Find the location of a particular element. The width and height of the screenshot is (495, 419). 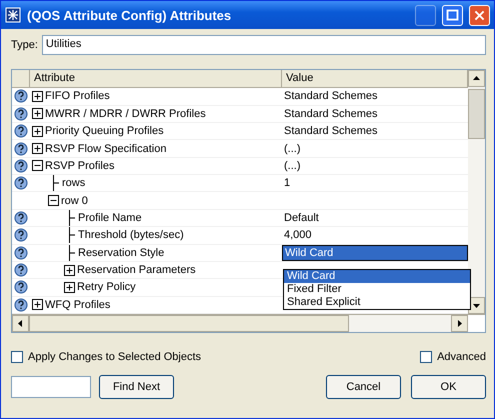

attribute-name: RSVP Flow Specification is located at coordinates (105, 148).